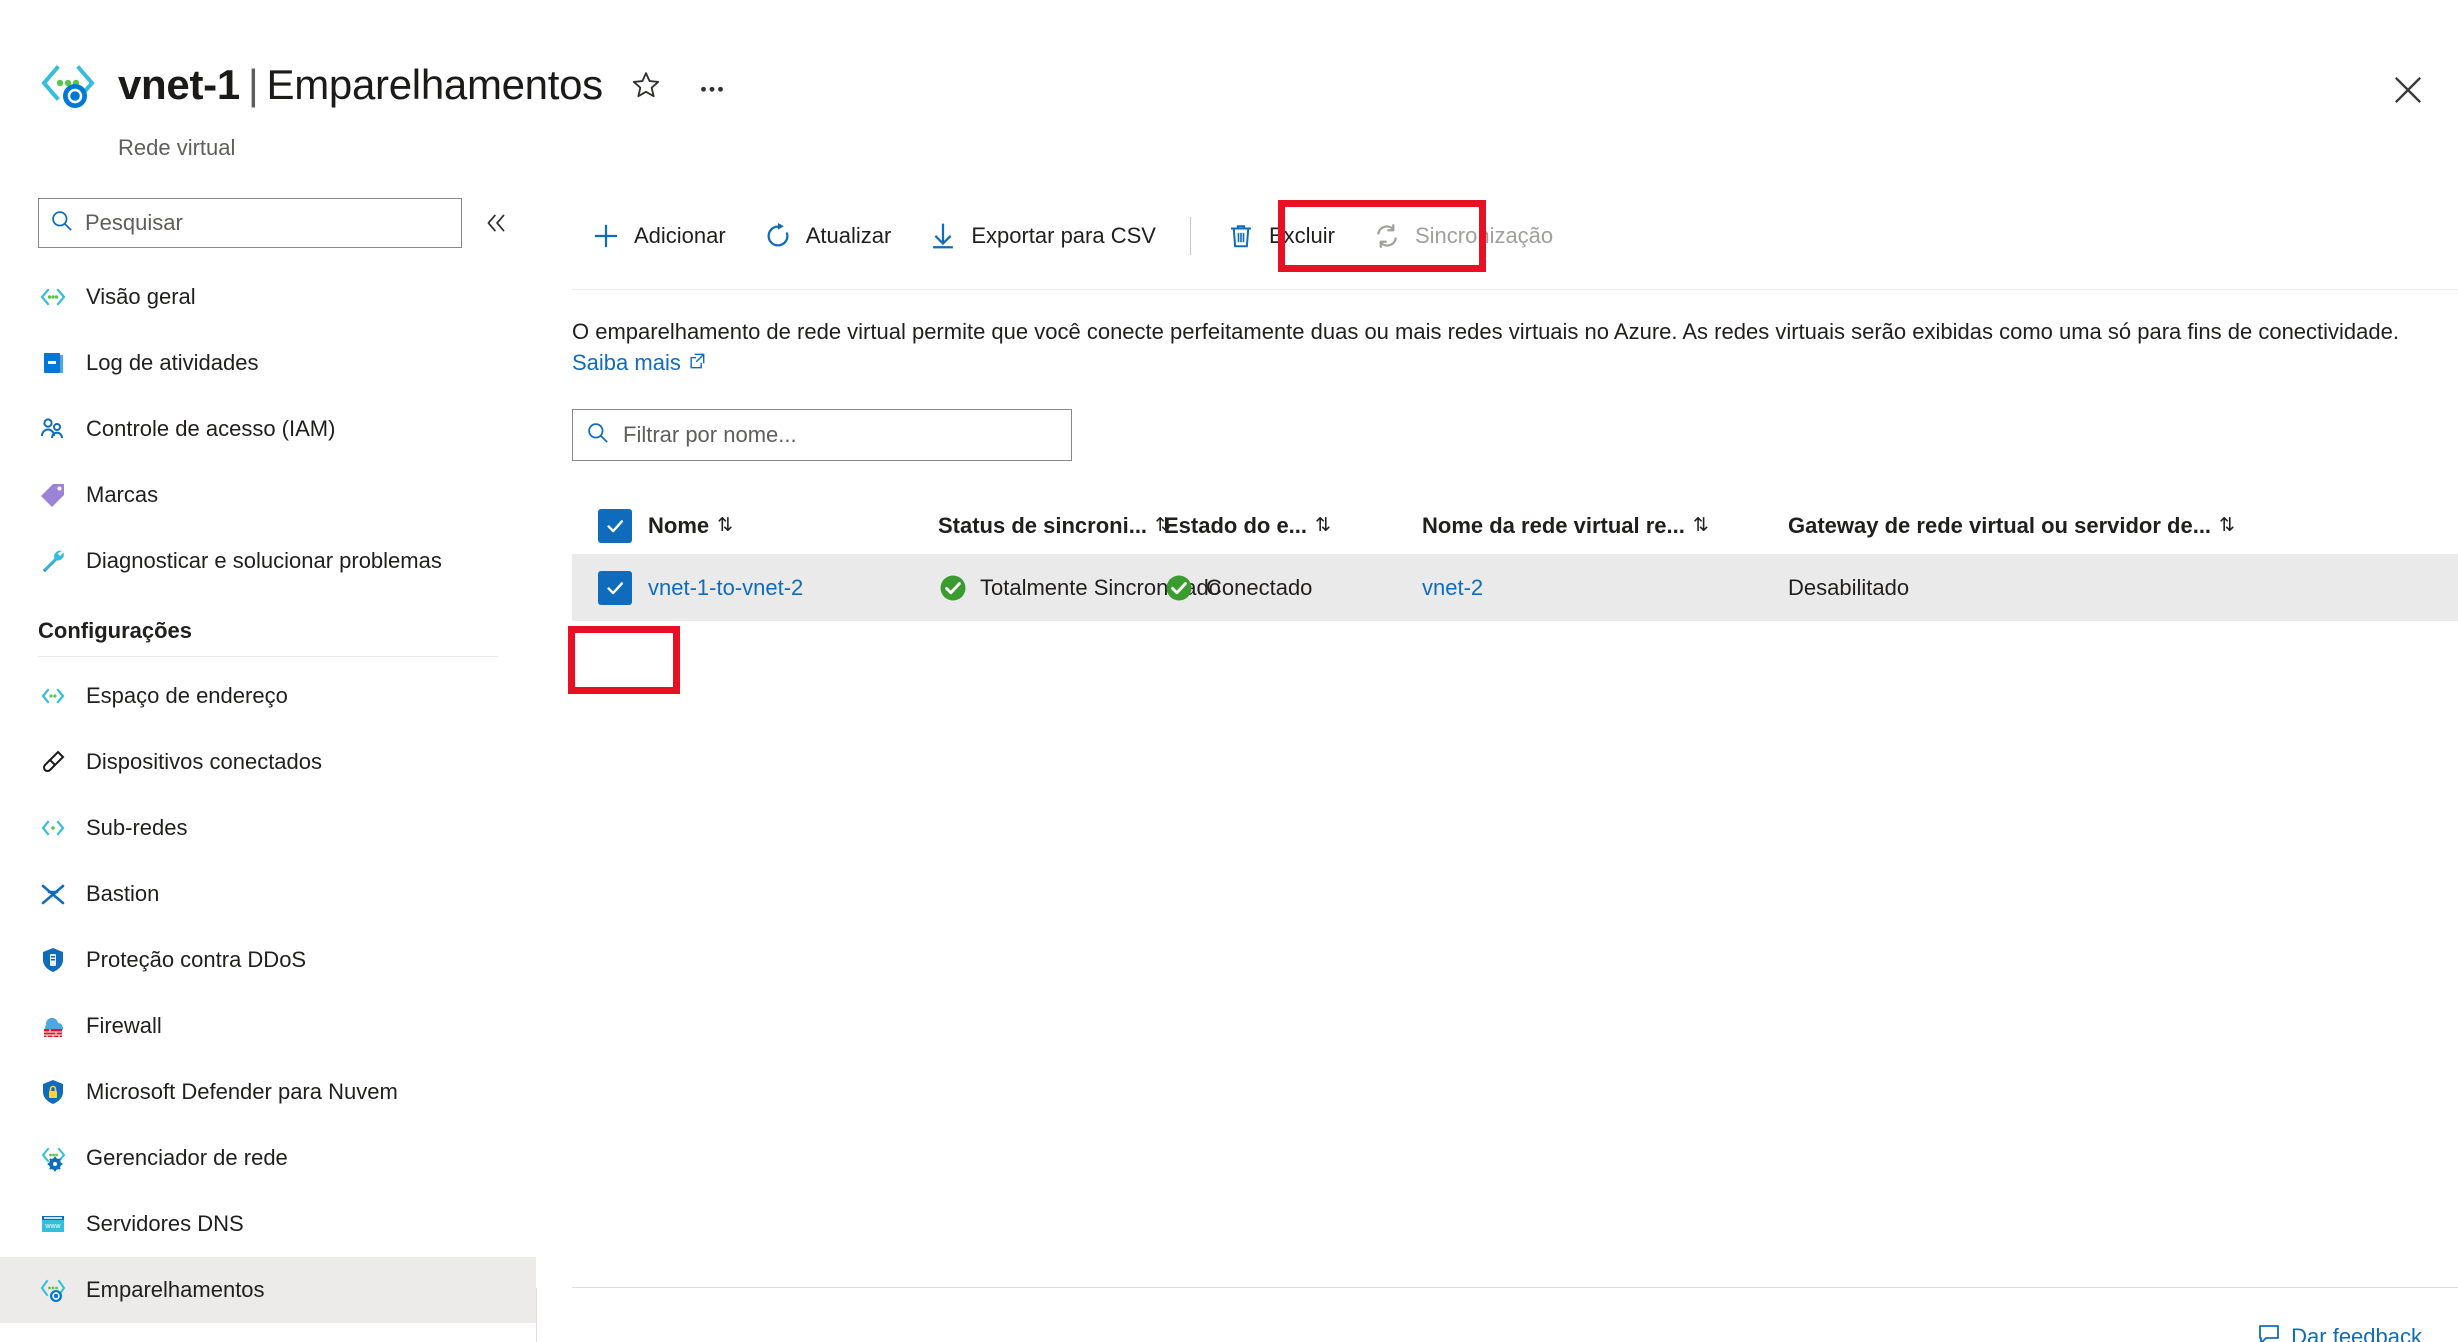 The image size is (2458, 1342). What do you see at coordinates (1259, 588) in the screenshot?
I see `peering-state-text: Conectado` at bounding box center [1259, 588].